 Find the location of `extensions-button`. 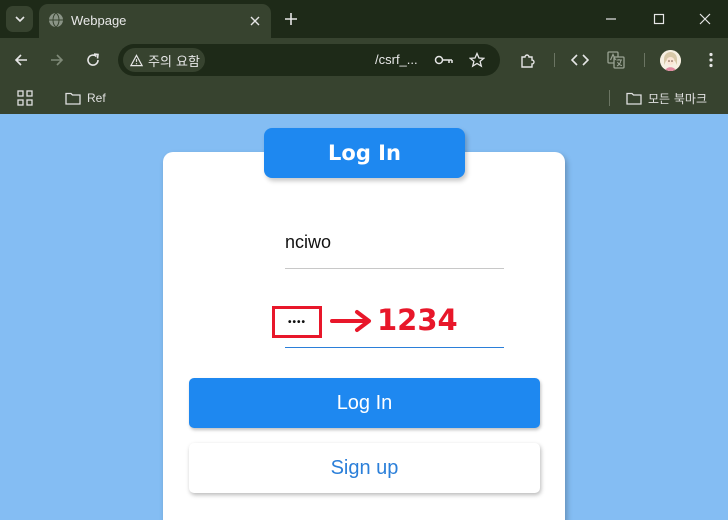

extensions-button is located at coordinates (527, 60).